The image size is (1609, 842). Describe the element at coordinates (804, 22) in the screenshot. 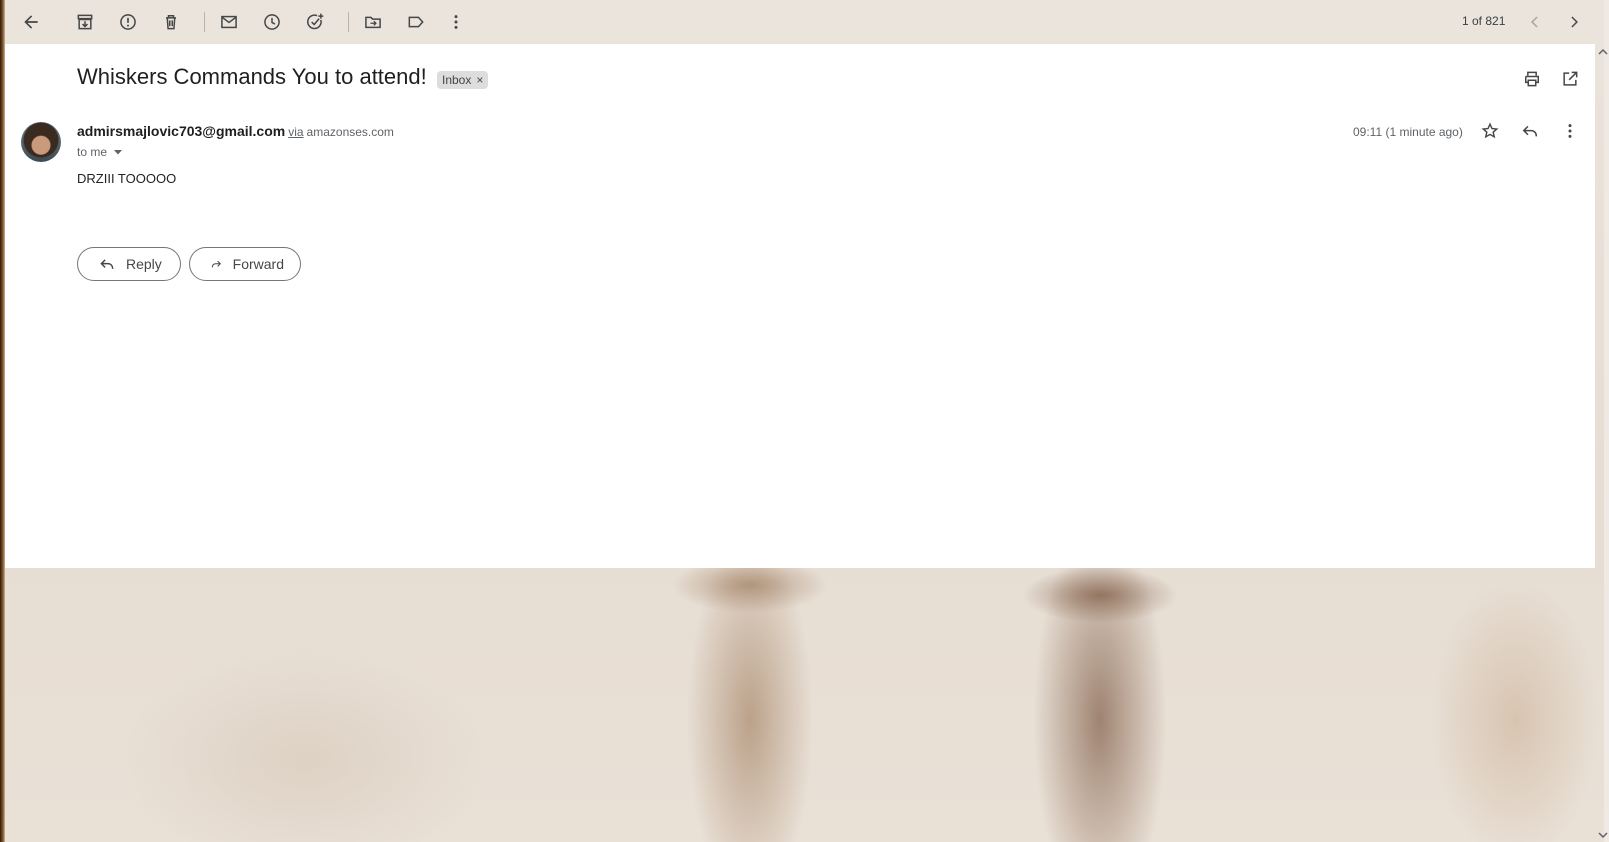

I see `message-toolbar: 1 of 821` at that location.